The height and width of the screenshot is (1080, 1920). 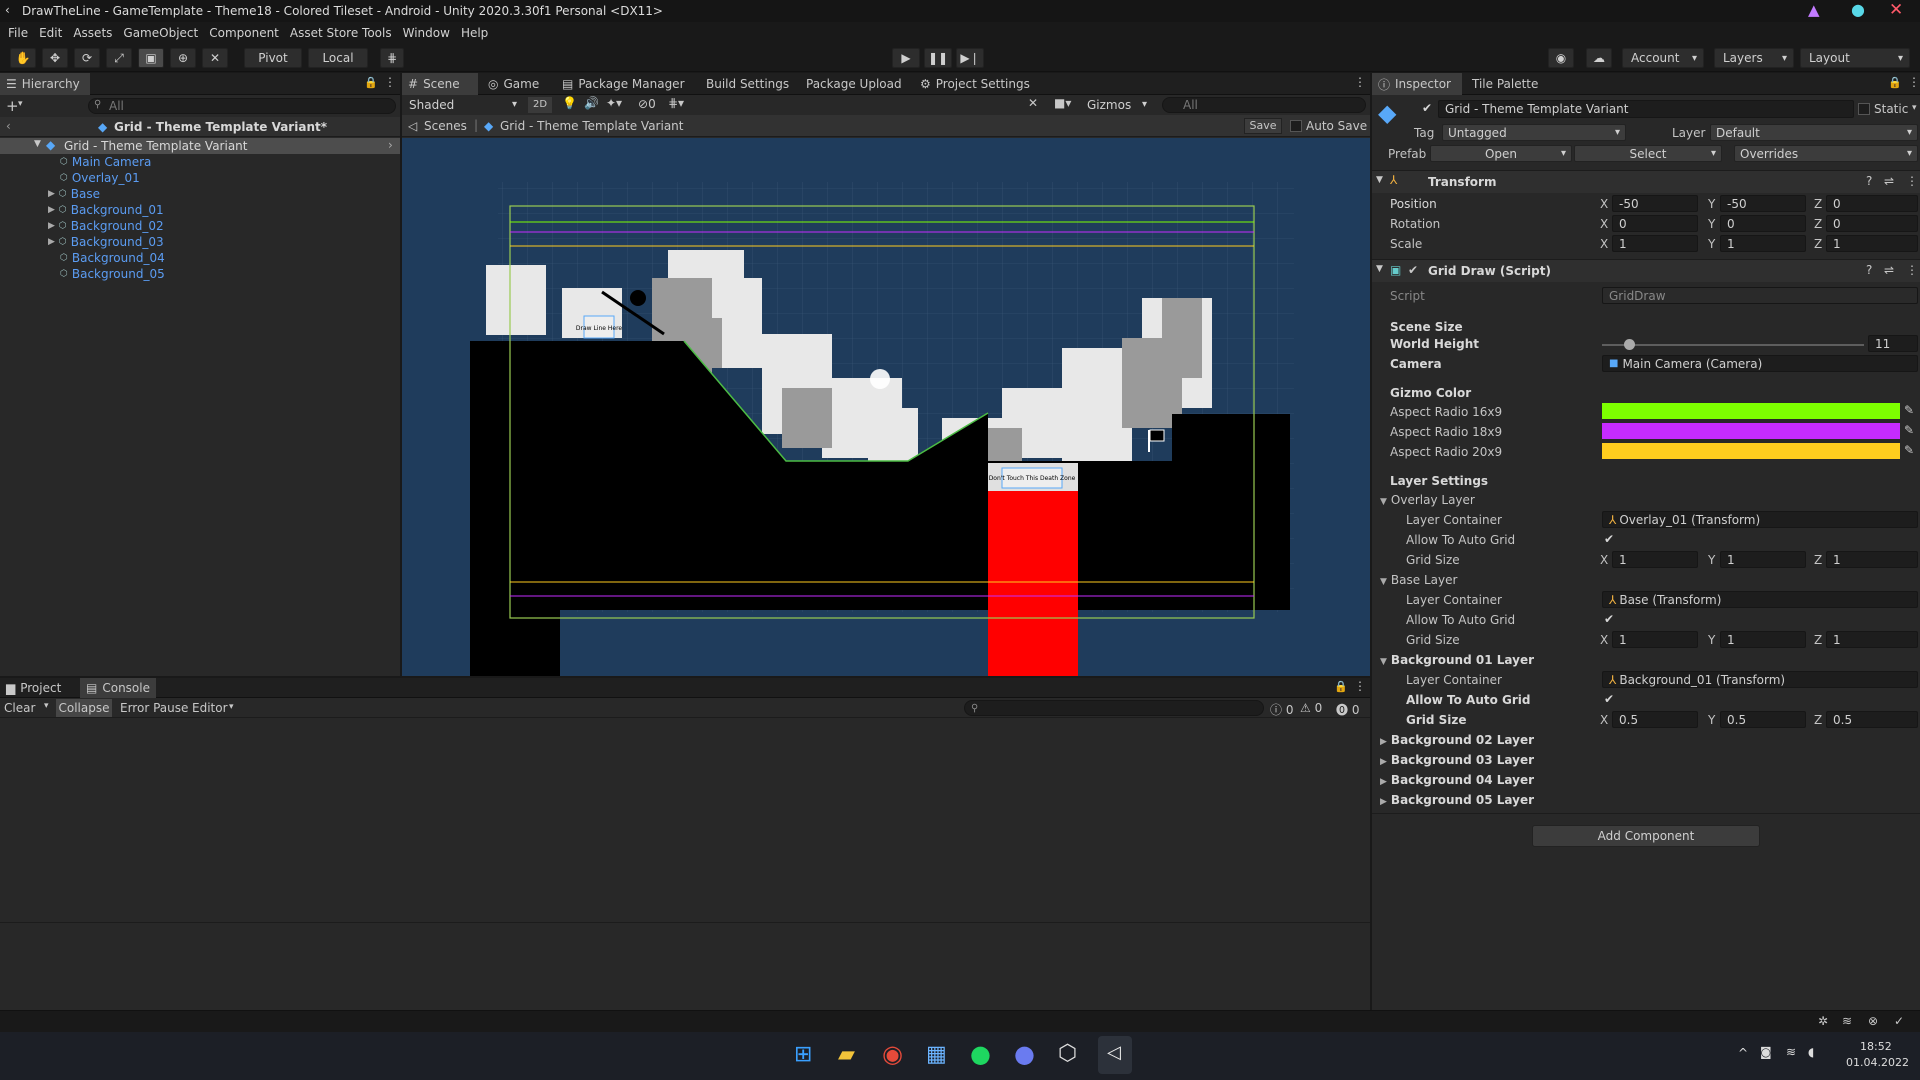 I want to click on unity-hub-icon: ⬡, so click(x=1067, y=1053).